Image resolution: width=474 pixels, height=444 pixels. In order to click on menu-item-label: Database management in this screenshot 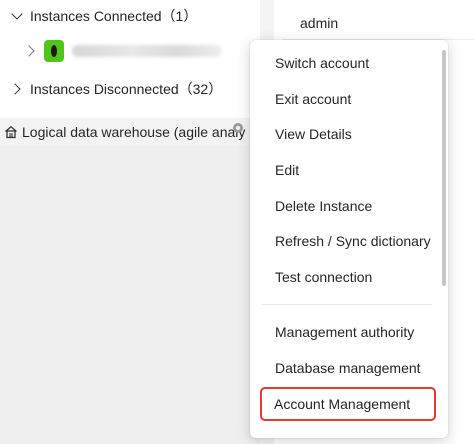, I will do `click(348, 368)`.